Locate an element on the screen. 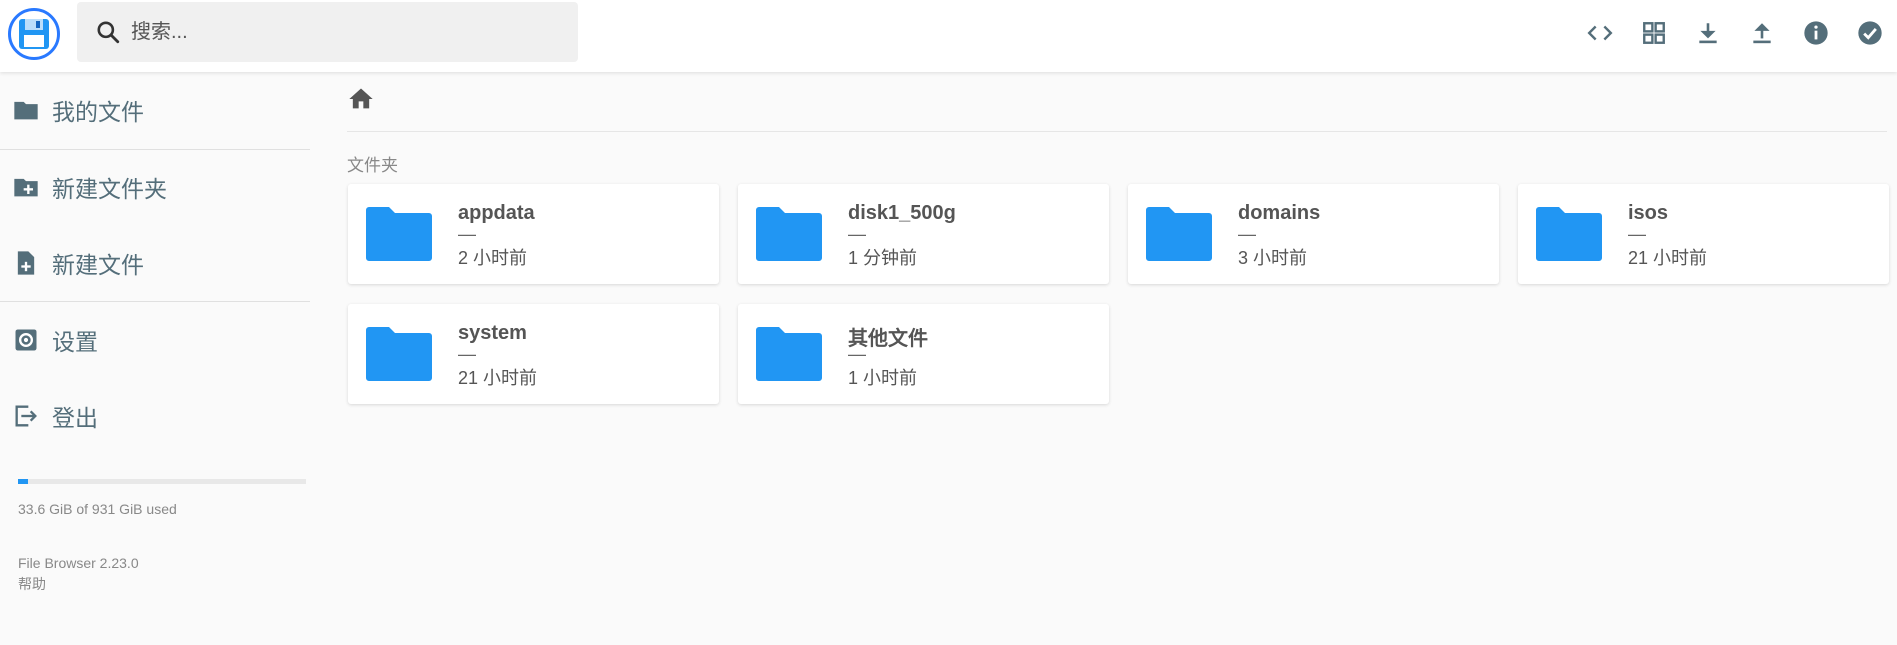 This screenshot has height=645, width=1897. app-version: File Browser 2.23.0 is located at coordinates (78, 563).